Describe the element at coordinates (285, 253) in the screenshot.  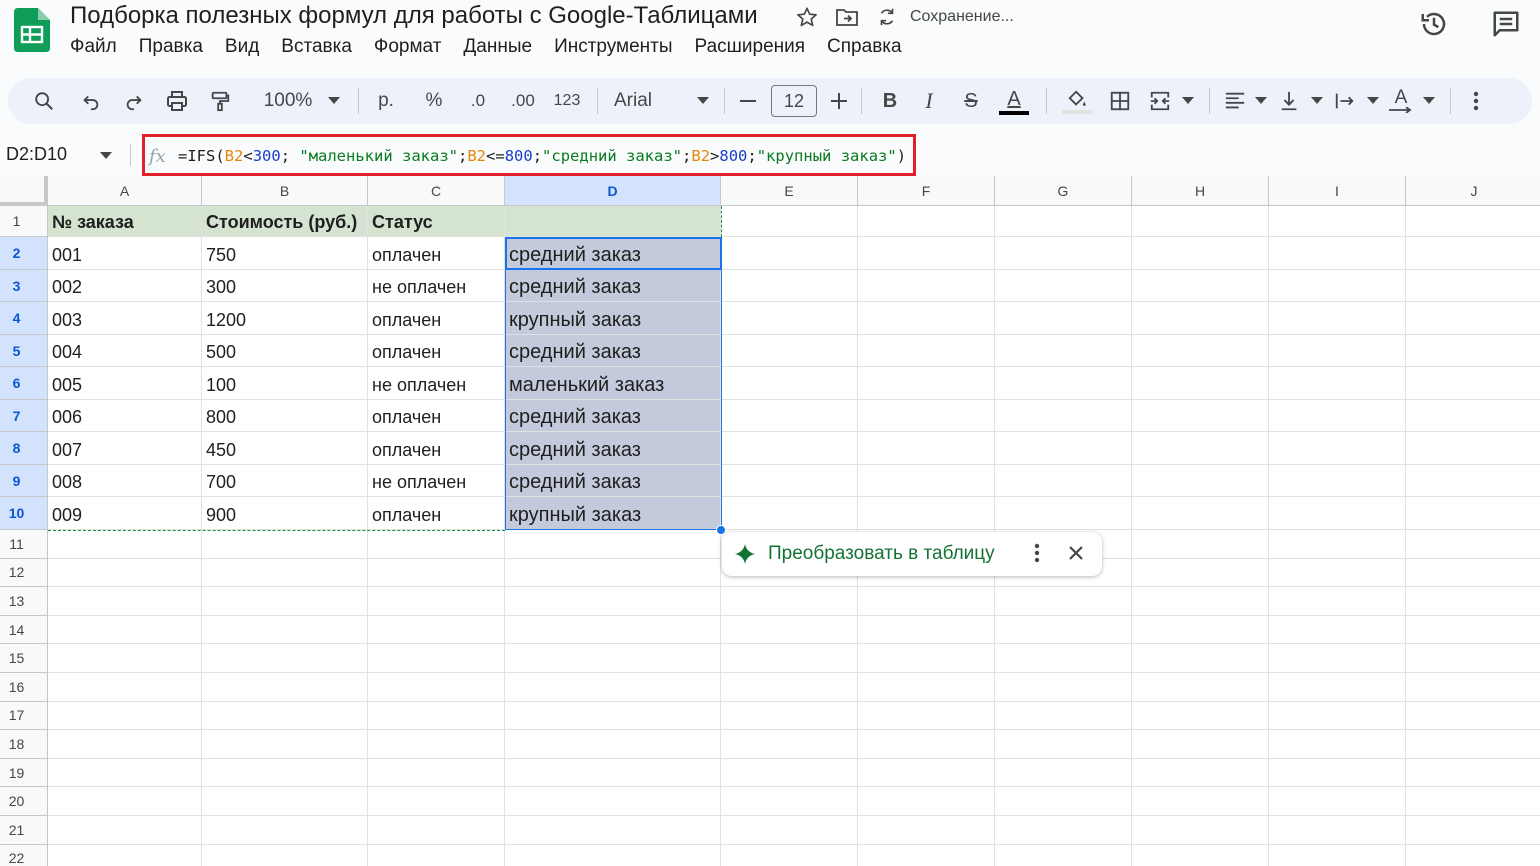
I see `cell: 750` at that location.